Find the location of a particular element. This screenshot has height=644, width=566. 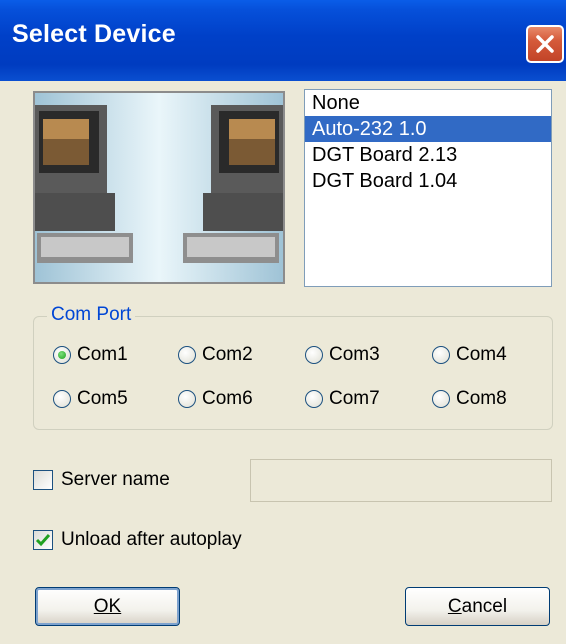

unload-label: Unload after autoplay is located at coordinates (151, 539).